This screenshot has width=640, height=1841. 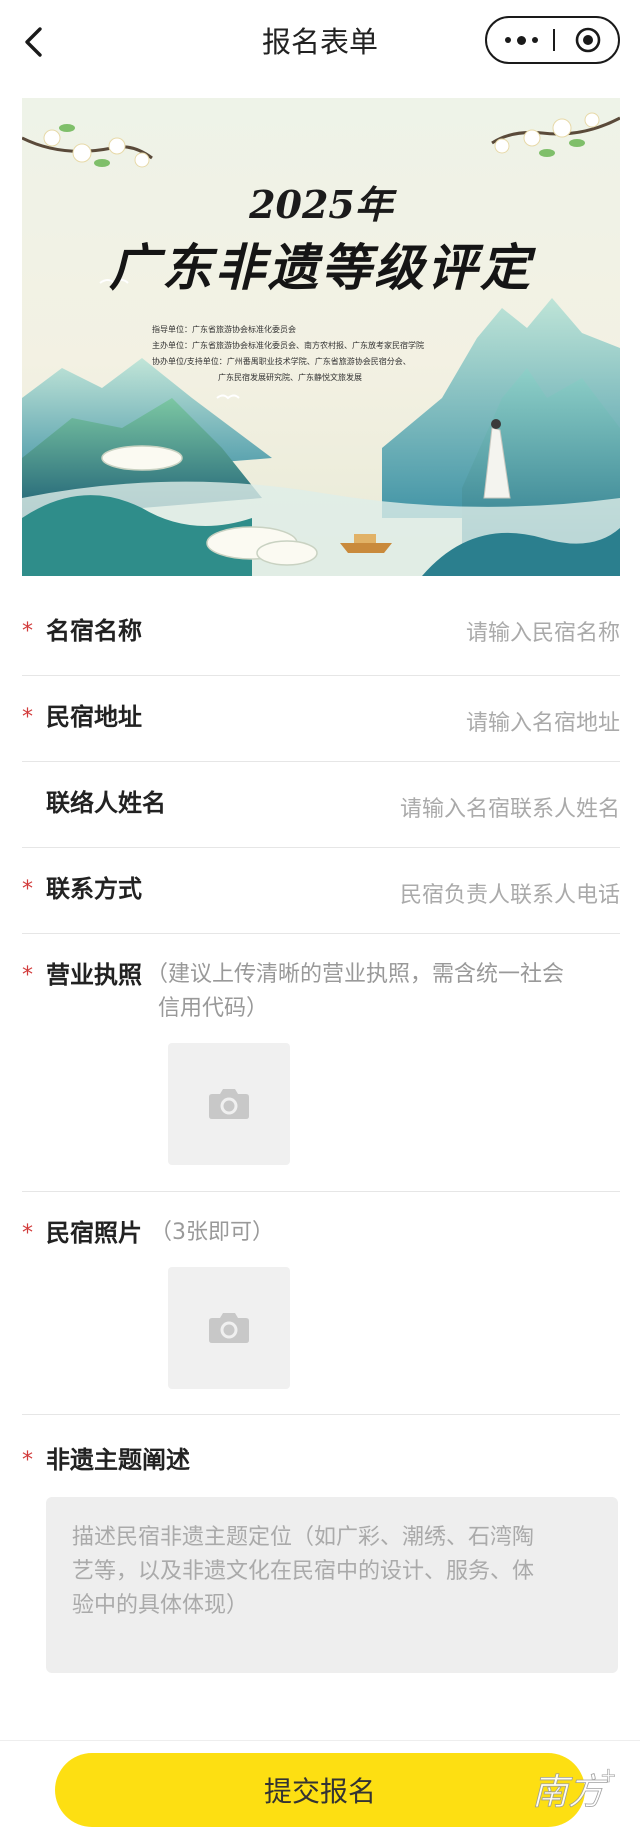 I want to click on photos-upload, so click(x=229, y=1328).